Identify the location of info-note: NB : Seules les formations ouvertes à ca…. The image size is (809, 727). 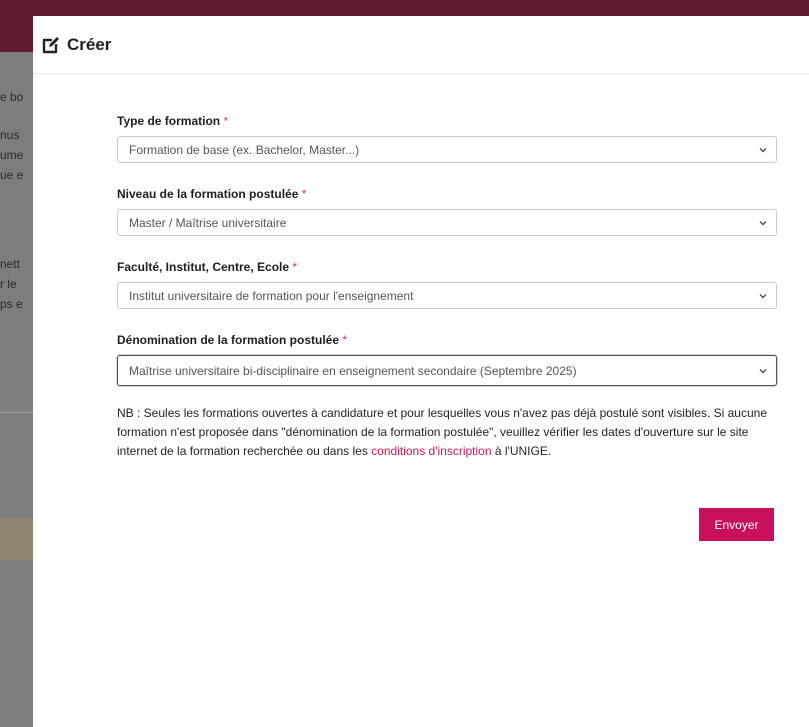
(442, 432).